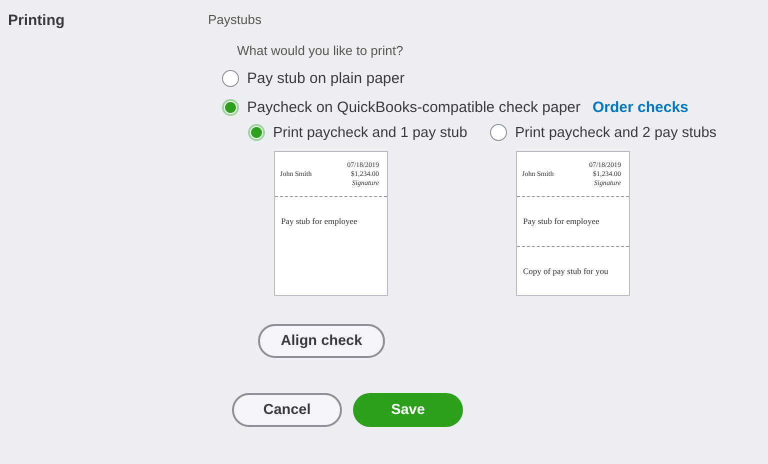  What do you see at coordinates (320, 50) in the screenshot?
I see `question-text: What would you like to print?` at bounding box center [320, 50].